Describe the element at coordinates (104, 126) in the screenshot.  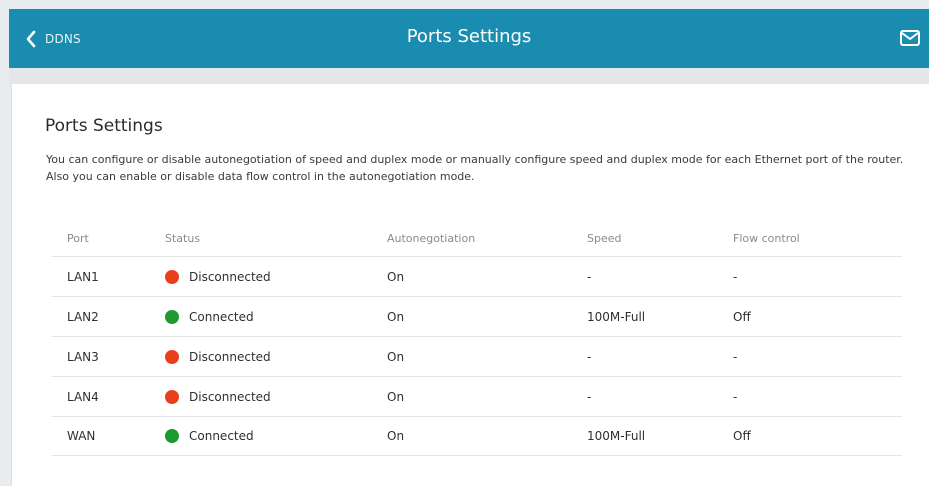
I see `page-title: Ports Settings` at that location.